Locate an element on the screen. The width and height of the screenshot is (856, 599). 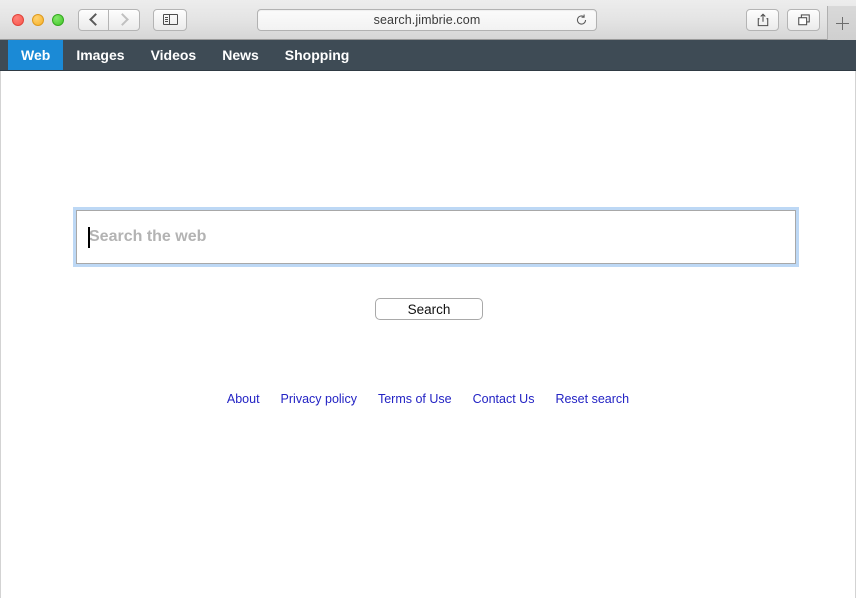
nav-item-images: Images is located at coordinates (100, 55).